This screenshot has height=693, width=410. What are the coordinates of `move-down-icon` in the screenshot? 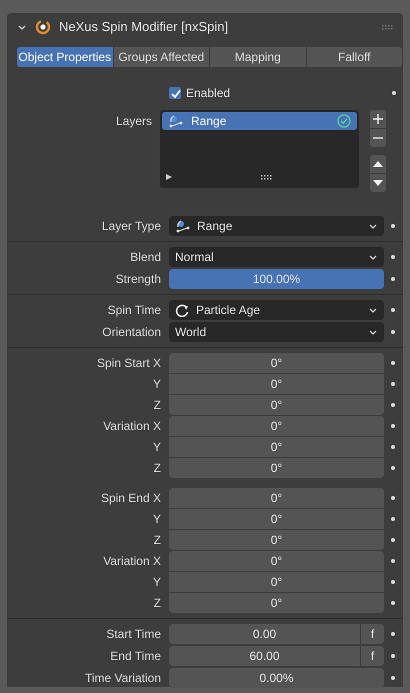 It's located at (378, 183).